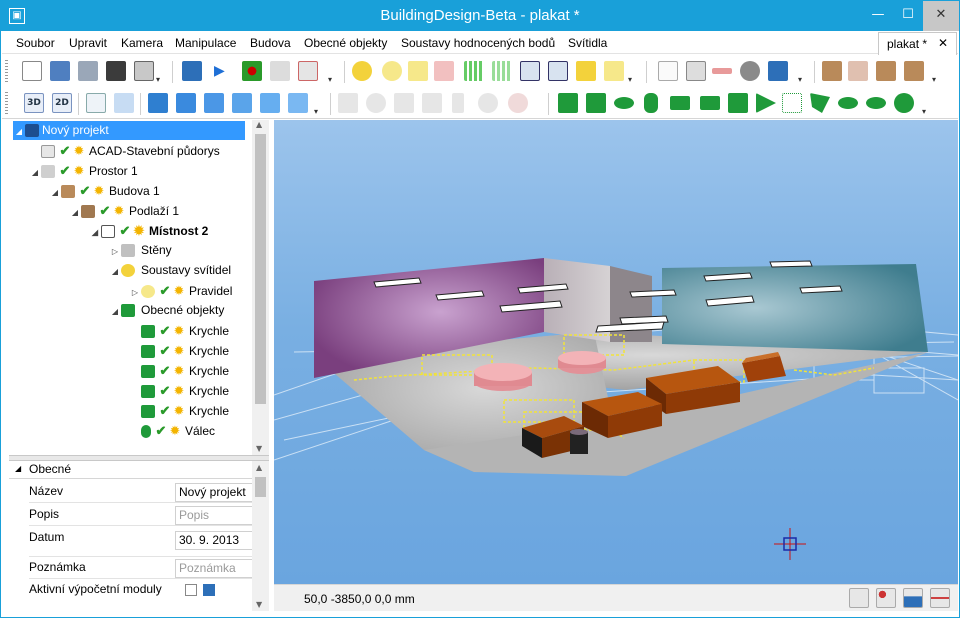  What do you see at coordinates (186, 103) in the screenshot?
I see `view-back-icon` at bounding box center [186, 103].